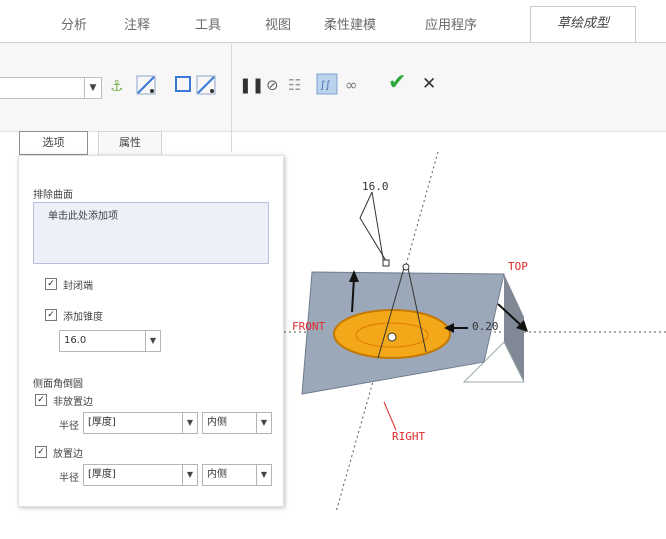 The height and width of the screenshot is (539, 666). I want to click on preview-glasses-icon: ☷, so click(294, 85).